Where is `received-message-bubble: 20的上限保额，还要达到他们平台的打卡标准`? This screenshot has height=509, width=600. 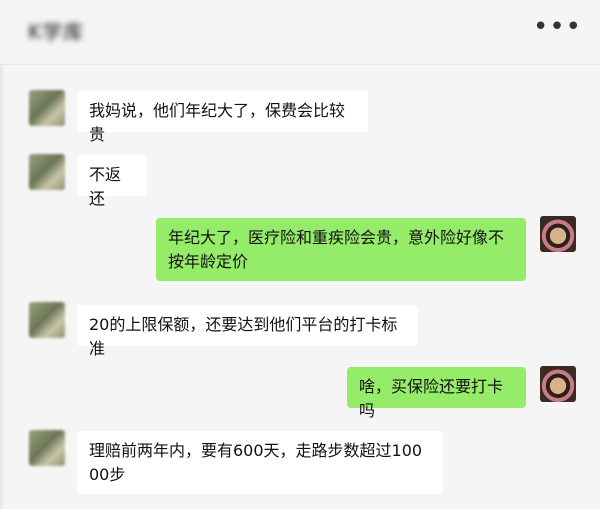 received-message-bubble: 20的上限保额，还要达到他们平台的打卡标准 is located at coordinates (247, 331).